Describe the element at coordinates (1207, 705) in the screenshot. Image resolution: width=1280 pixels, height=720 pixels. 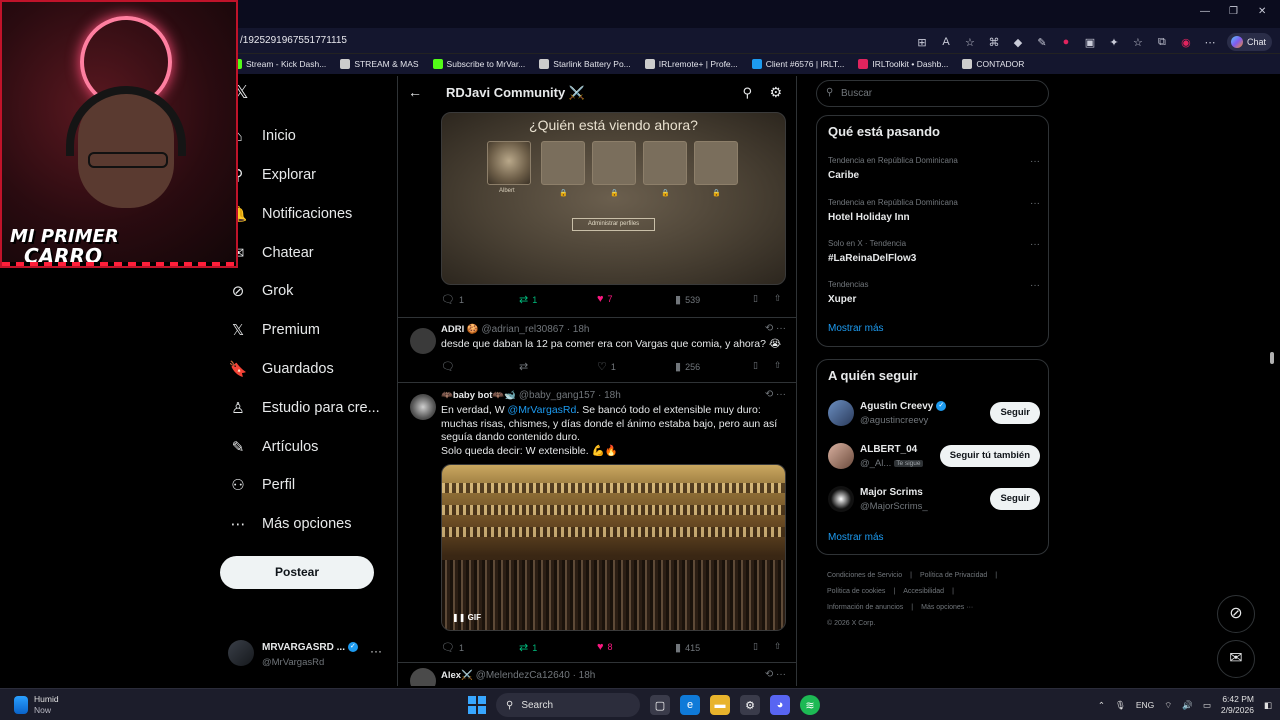
I see `battery-icon: ▭` at that location.